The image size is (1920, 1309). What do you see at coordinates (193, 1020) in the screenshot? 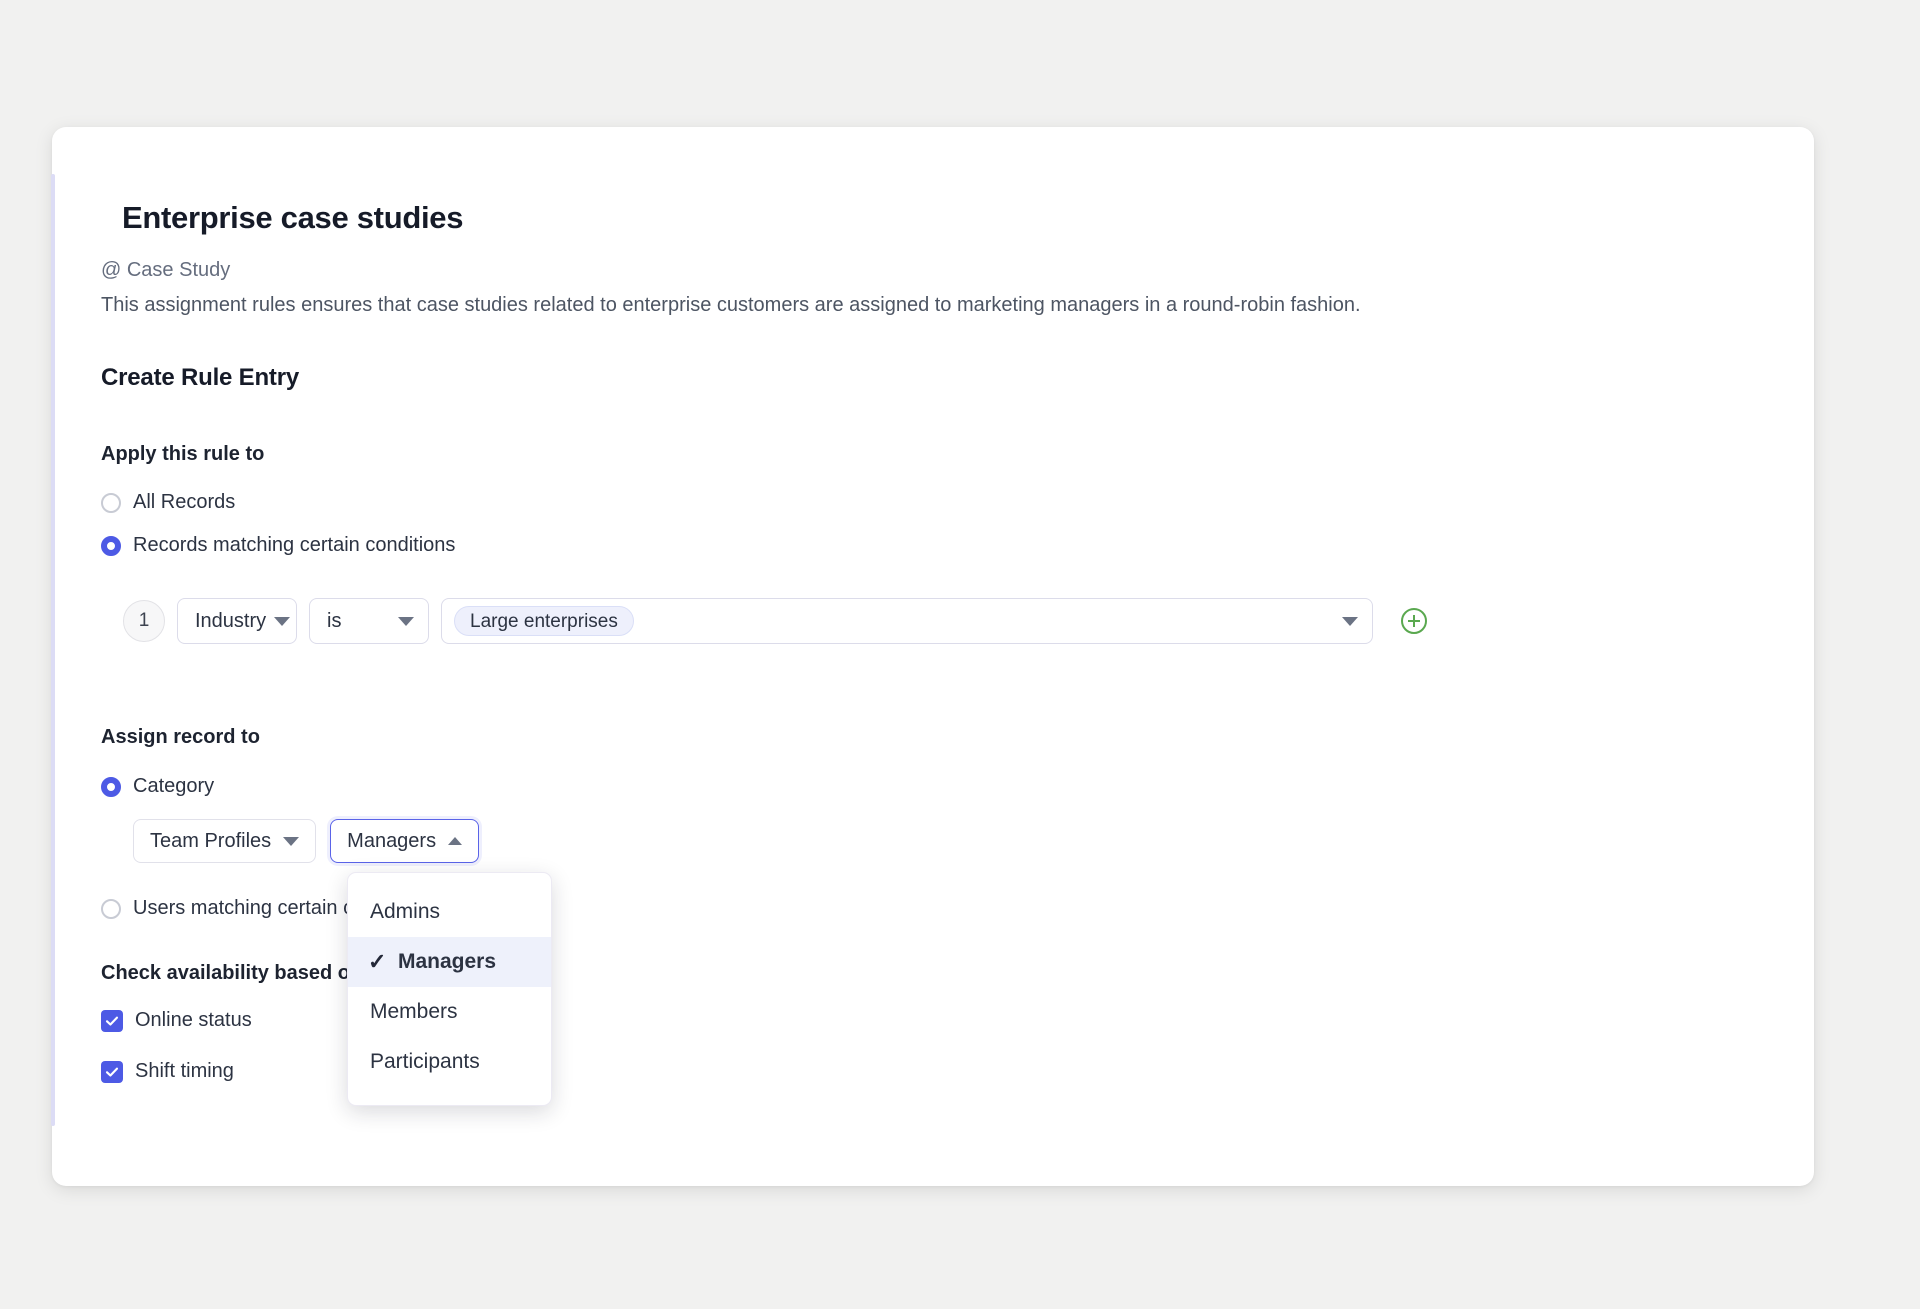
I see `checkbox-online-status-label: Online status` at bounding box center [193, 1020].